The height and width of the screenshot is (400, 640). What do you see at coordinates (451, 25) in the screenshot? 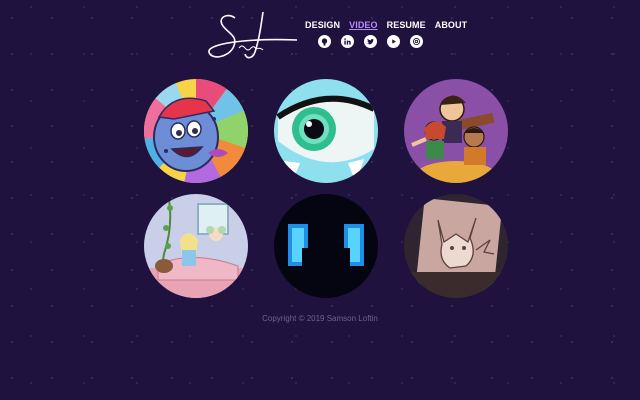
I see `nav-about: ABOUT` at bounding box center [451, 25].